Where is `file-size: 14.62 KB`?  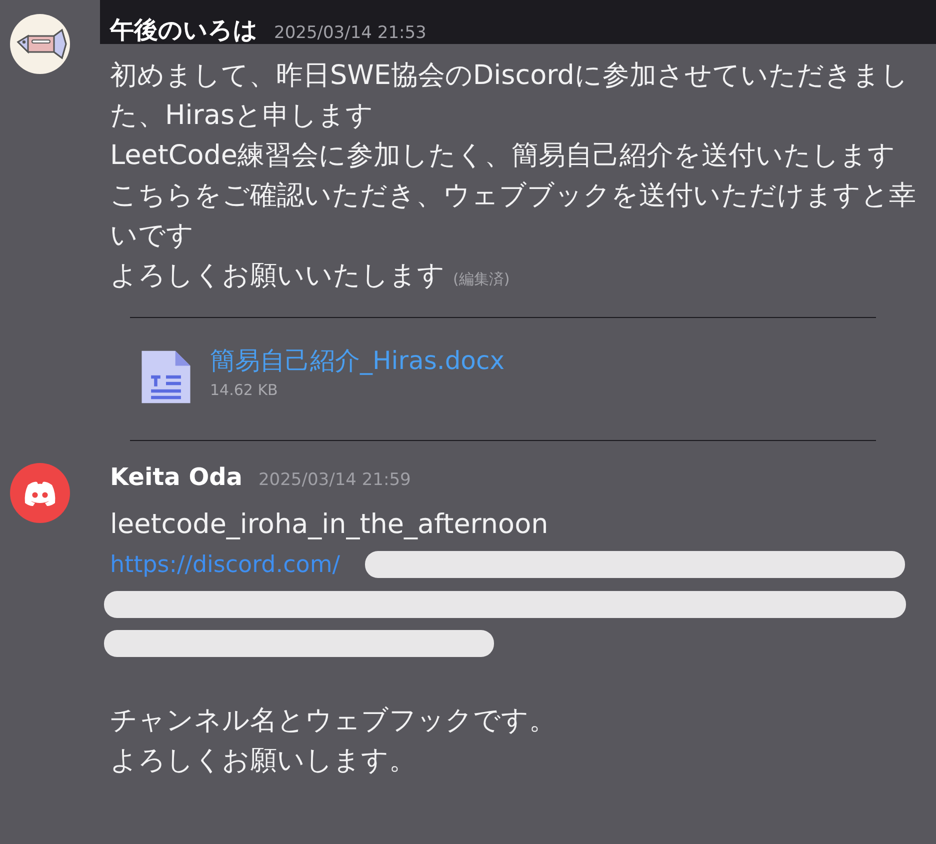 file-size: 14.62 KB is located at coordinates (244, 390).